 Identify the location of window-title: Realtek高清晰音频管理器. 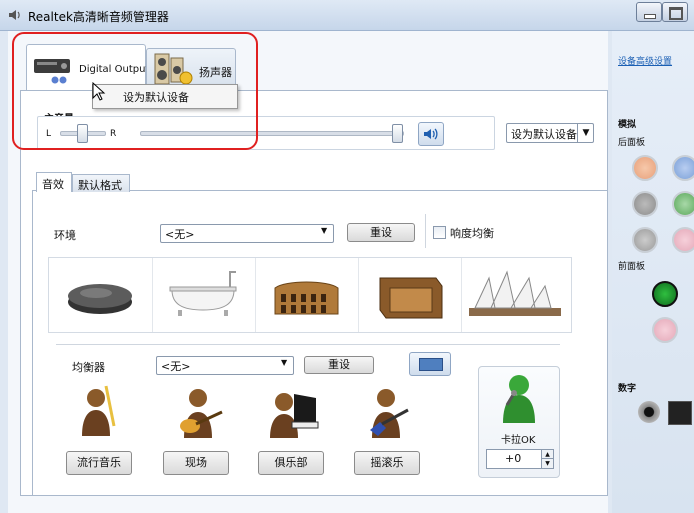
(98, 17).